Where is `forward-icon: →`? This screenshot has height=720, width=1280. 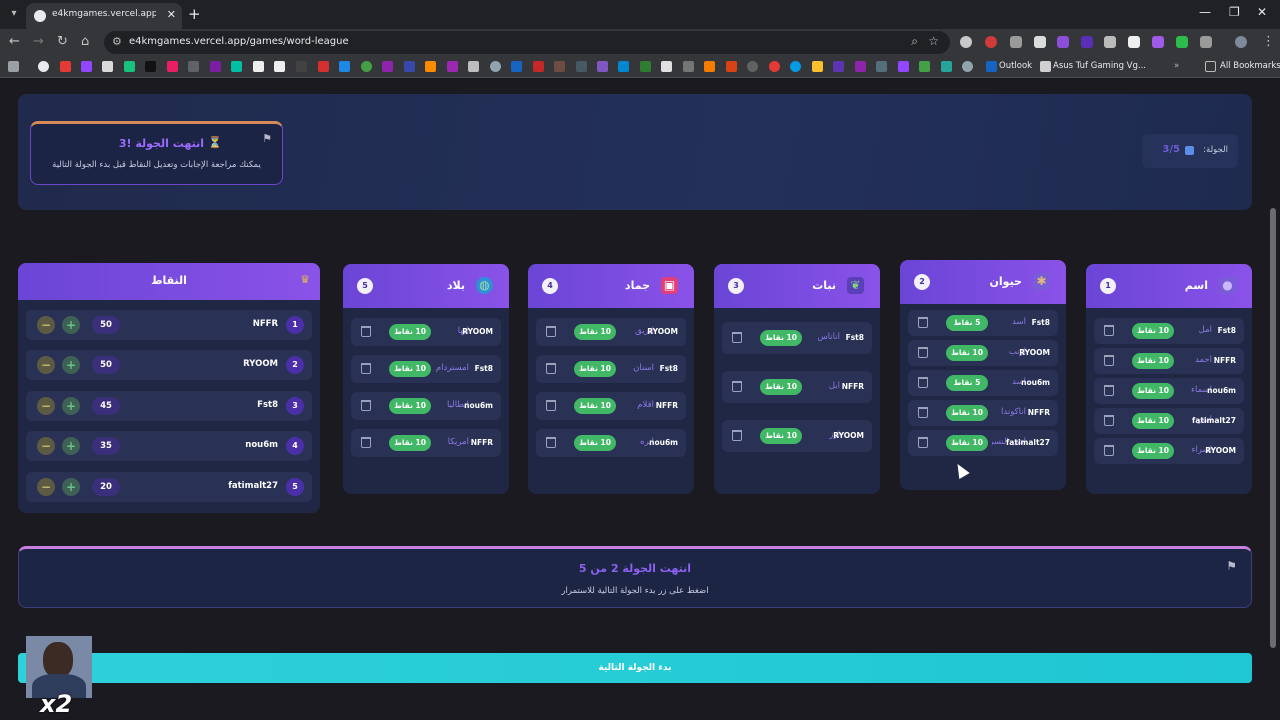
forward-icon: → is located at coordinates (38, 41).